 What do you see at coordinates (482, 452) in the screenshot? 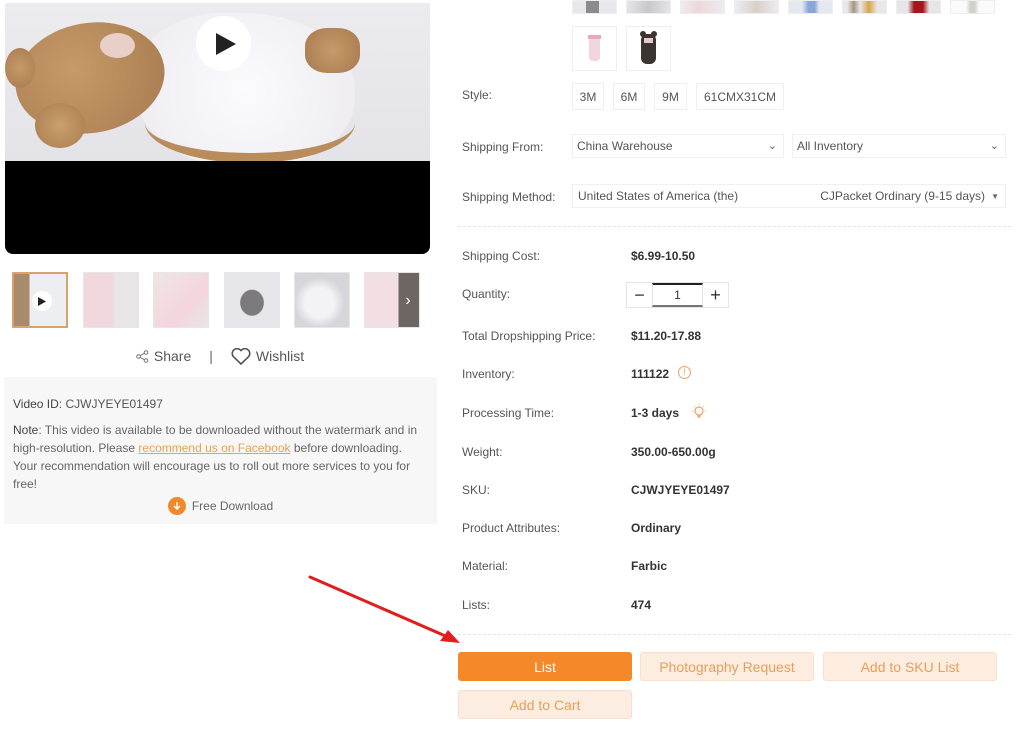
I see `weight-label: Weight:` at bounding box center [482, 452].